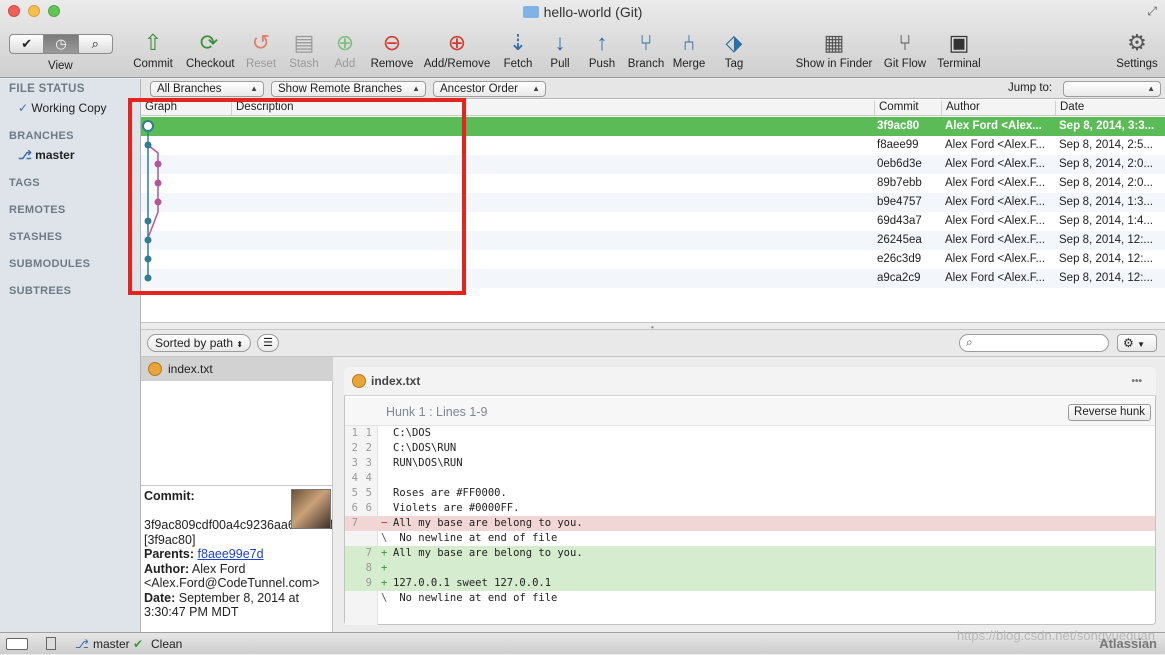 The image size is (1165, 655). What do you see at coordinates (51, 643) in the screenshot?
I see `storage-icon` at bounding box center [51, 643].